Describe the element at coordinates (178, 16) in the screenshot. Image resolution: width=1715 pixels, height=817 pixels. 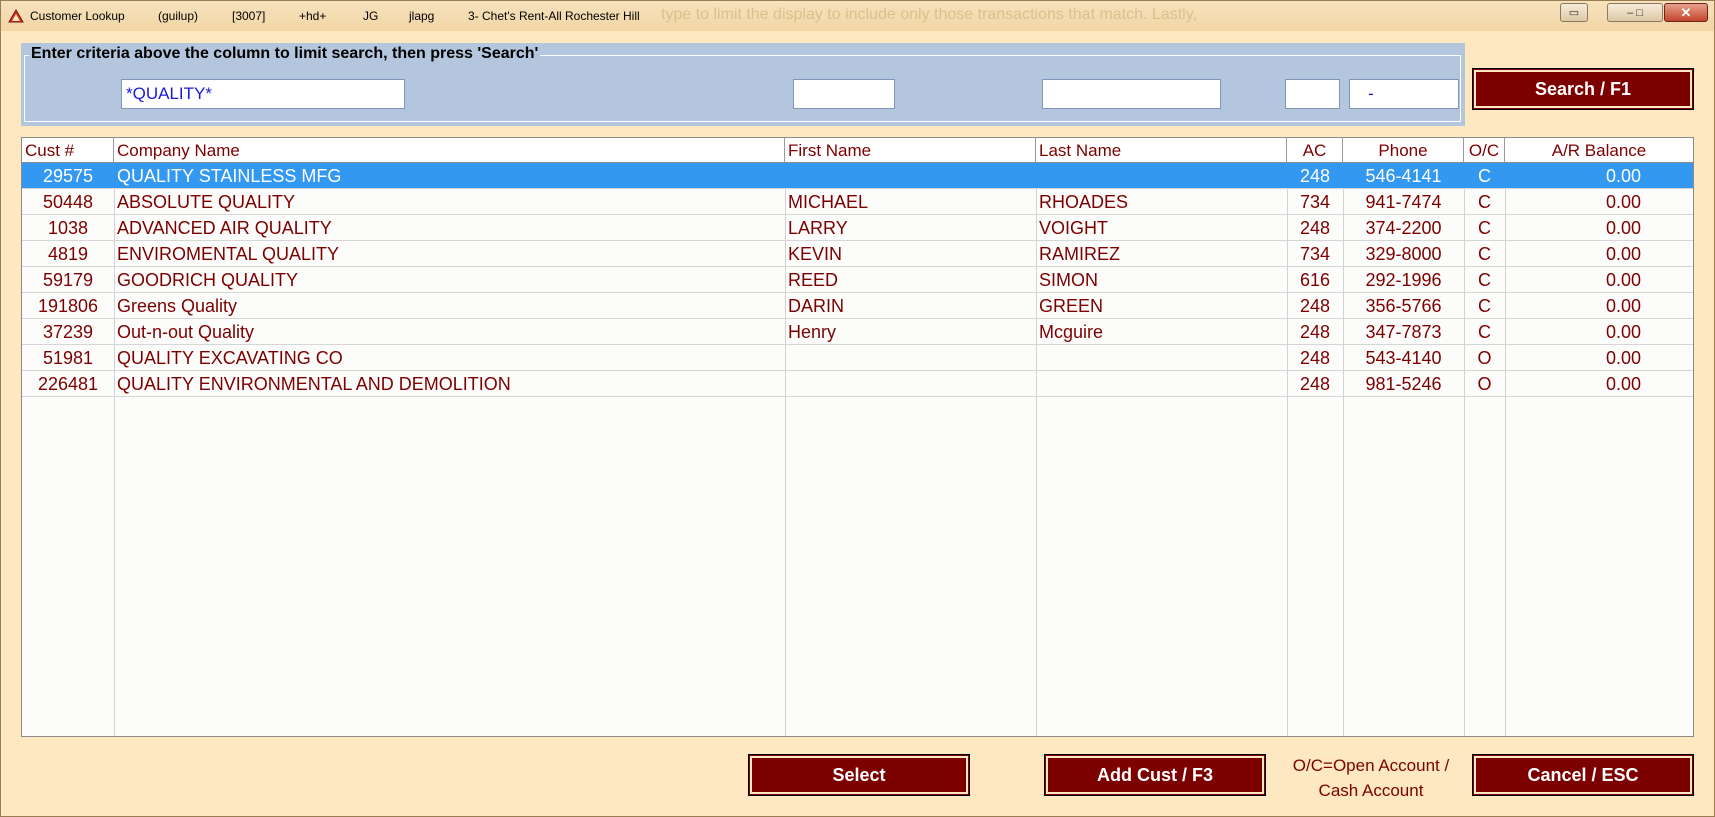
I see `title-user: (guilup)` at that location.